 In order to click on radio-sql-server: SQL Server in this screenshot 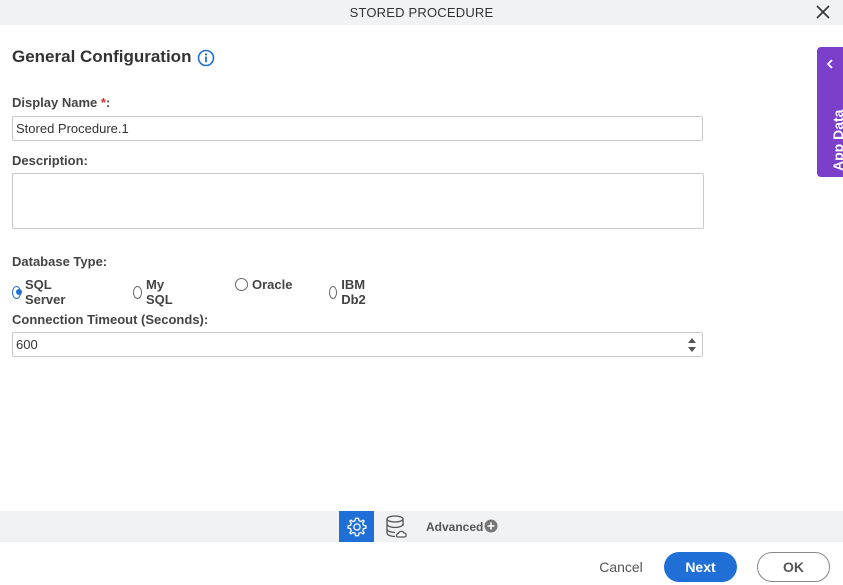, I will do `click(40, 292)`.